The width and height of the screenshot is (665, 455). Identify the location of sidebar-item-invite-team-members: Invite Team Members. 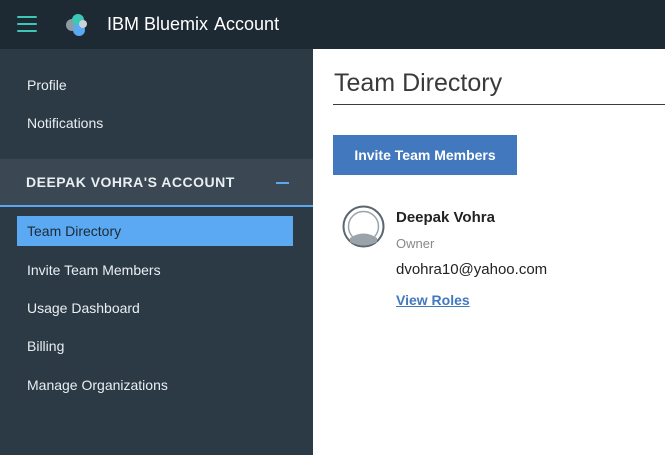
(94, 270).